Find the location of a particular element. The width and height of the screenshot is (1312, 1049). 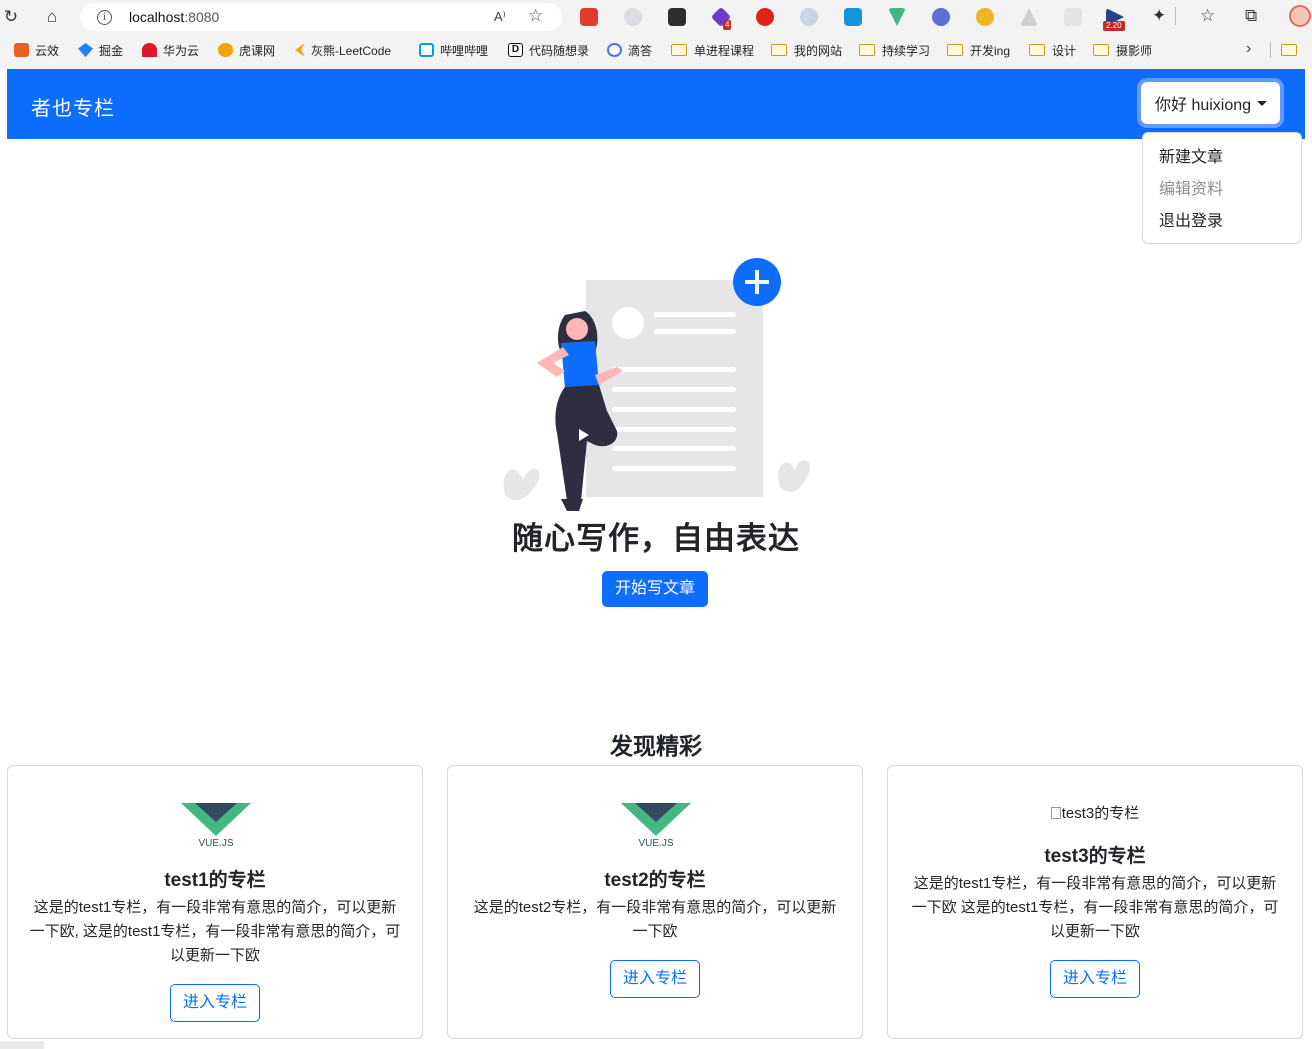

bookmark-label: 代码随想录 is located at coordinates (559, 50).